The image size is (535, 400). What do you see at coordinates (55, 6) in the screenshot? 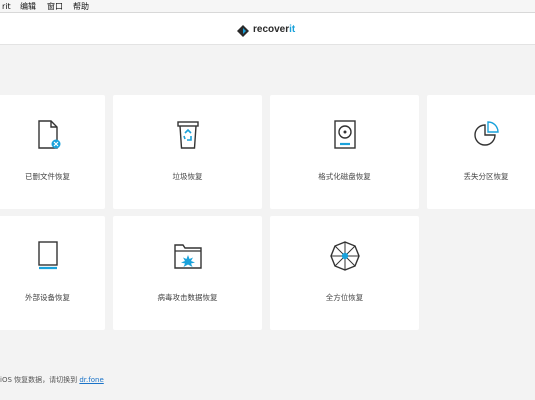
I see `menu-window: 窗口` at bounding box center [55, 6].